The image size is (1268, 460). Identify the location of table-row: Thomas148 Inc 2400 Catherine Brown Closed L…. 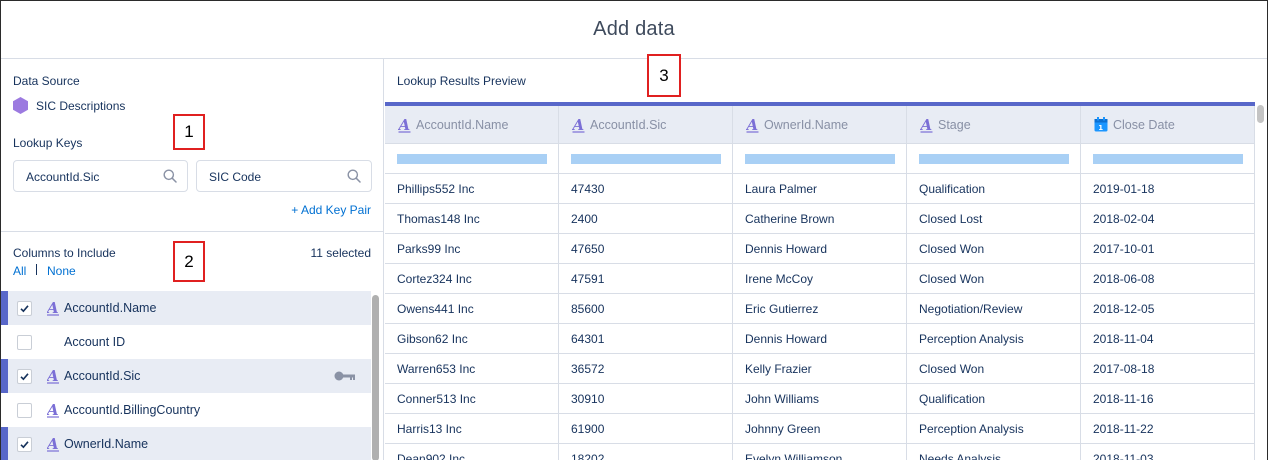
(820, 219).